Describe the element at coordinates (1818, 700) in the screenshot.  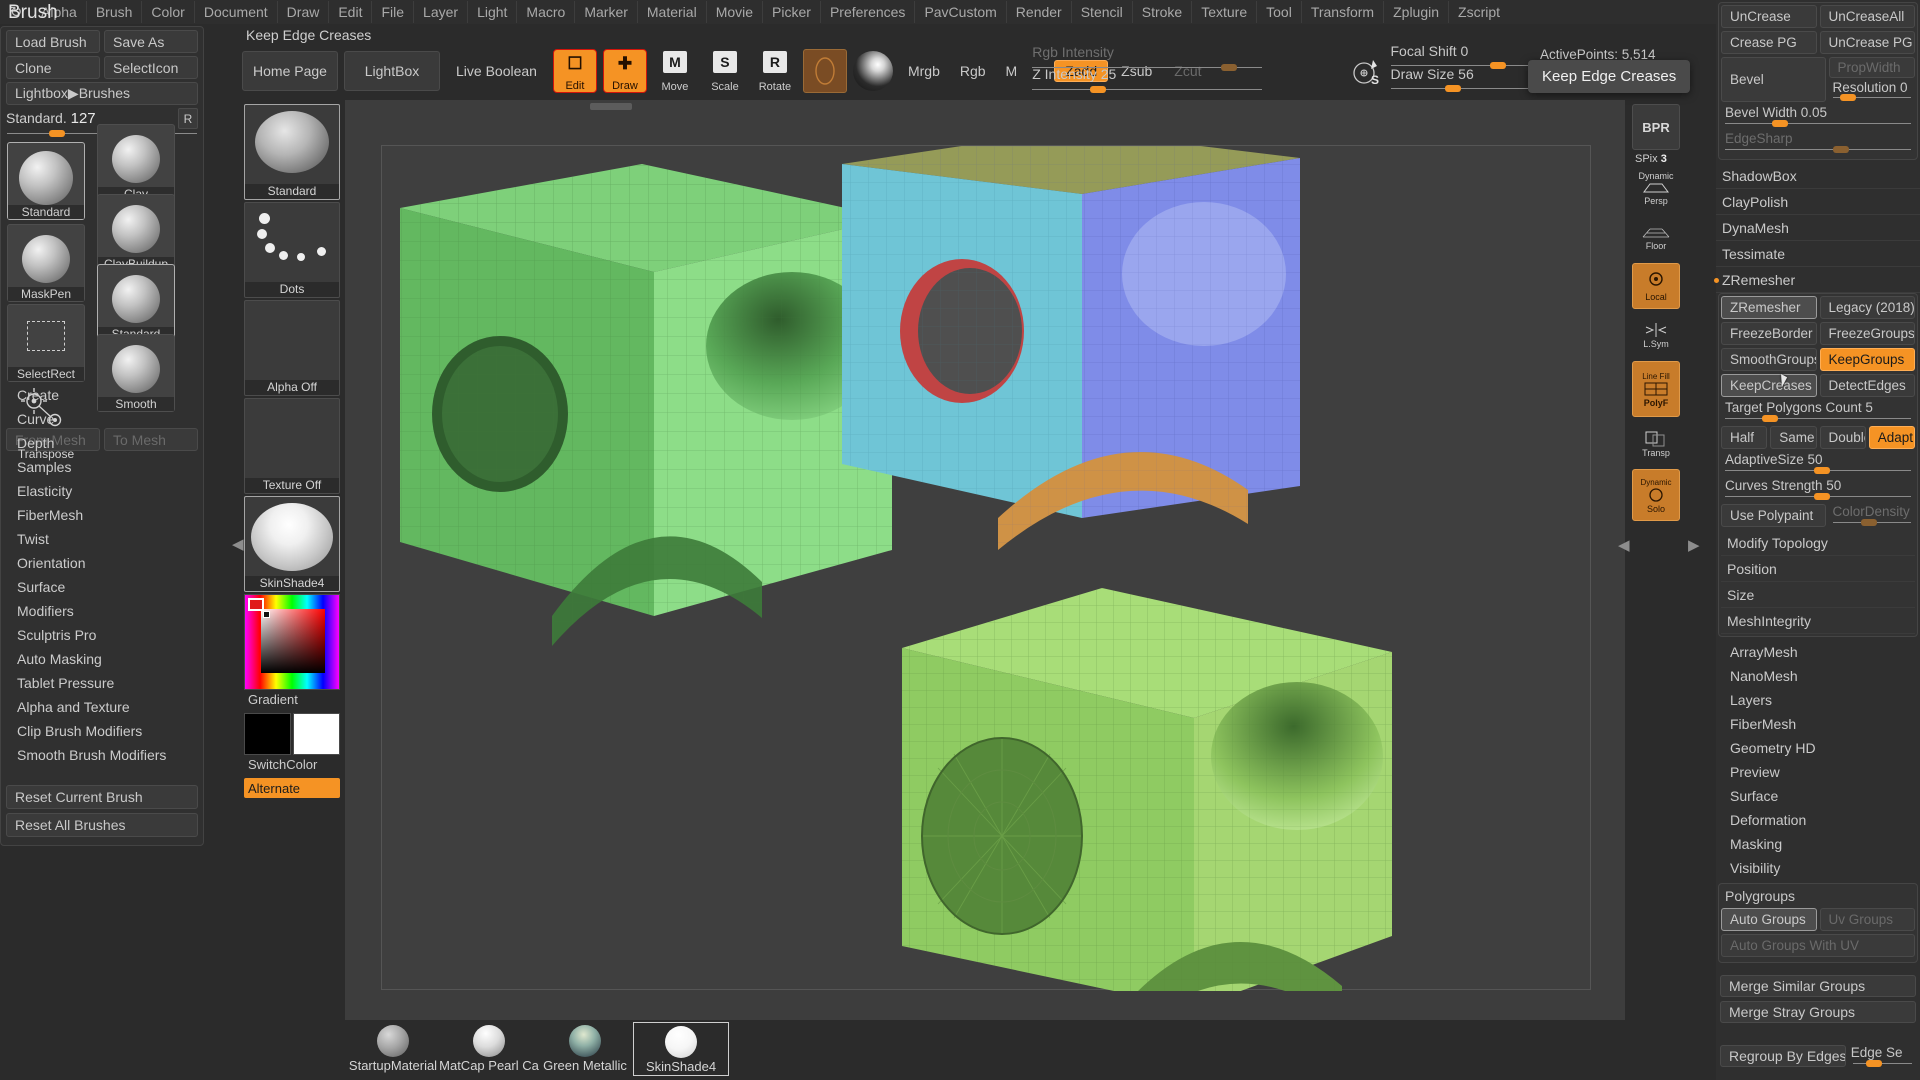
I see `tool-item-layers: Layers` at that location.